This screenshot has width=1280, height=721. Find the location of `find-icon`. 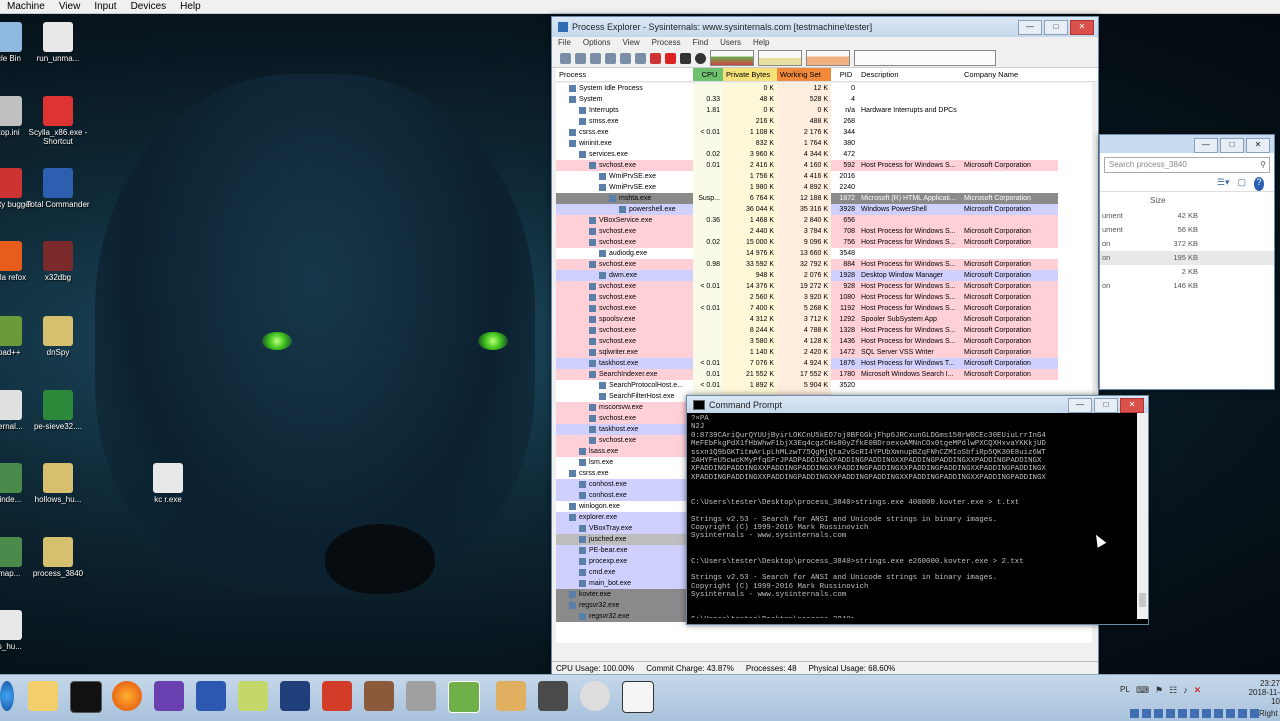

find-icon is located at coordinates (685, 58).